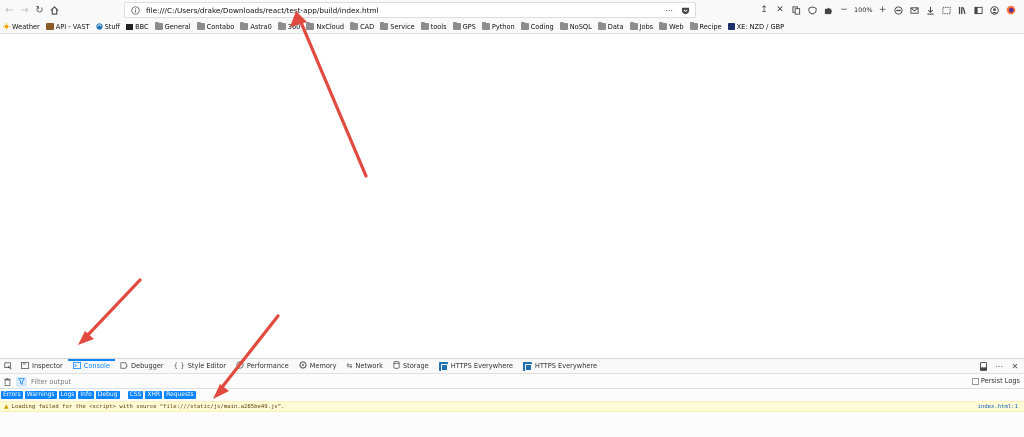  I want to click on close-x-icon: ✕, so click(780, 10).